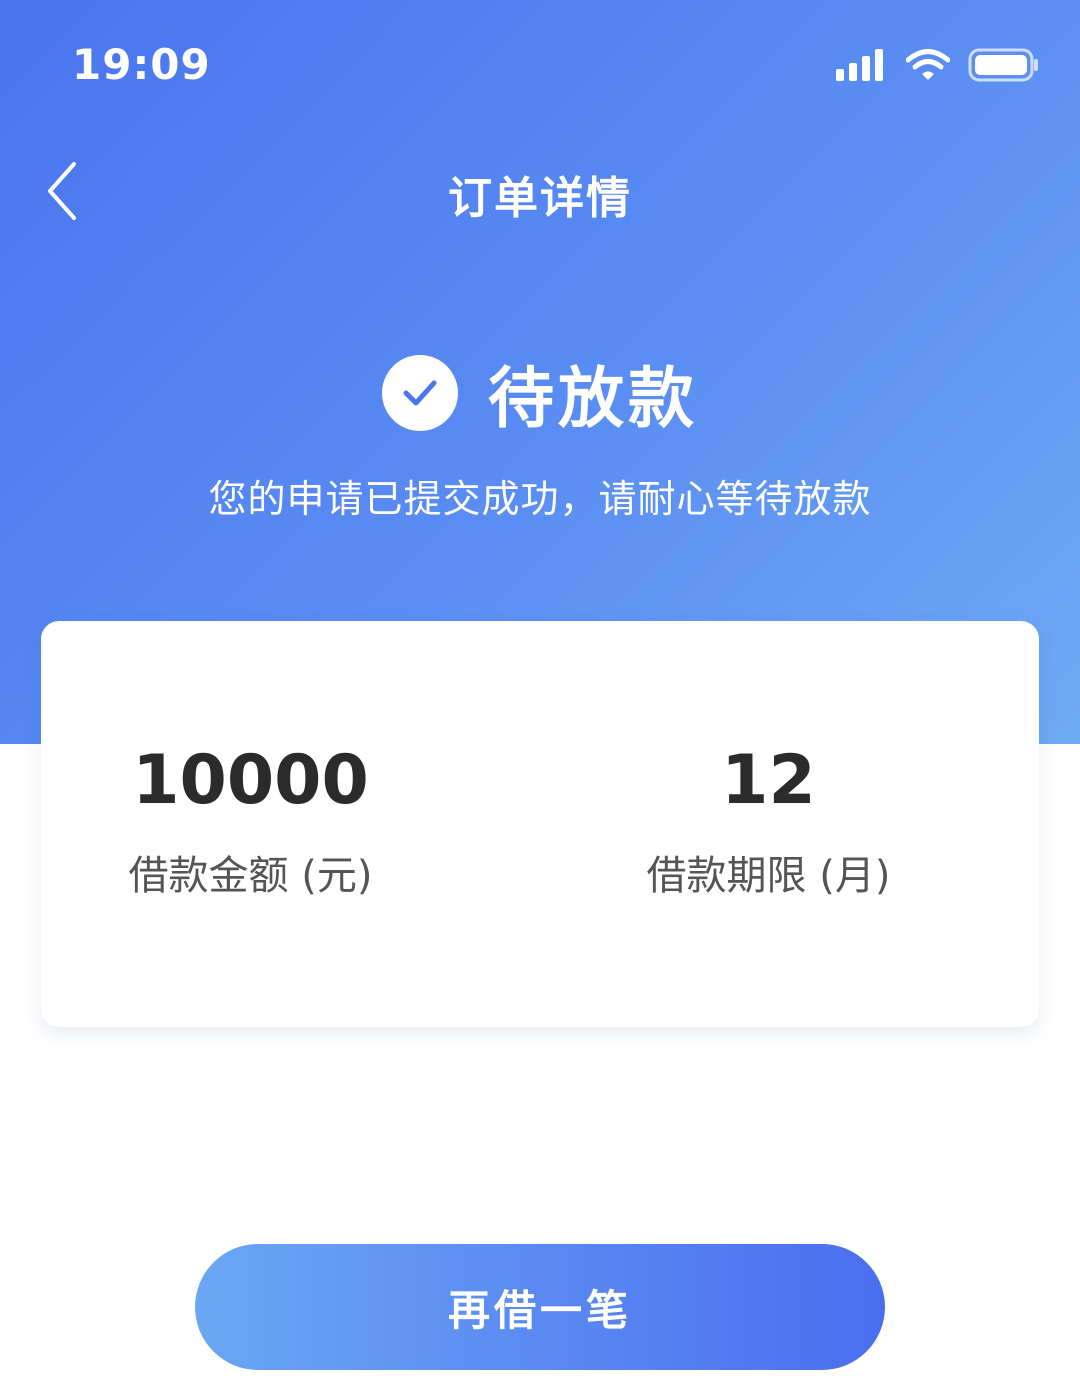  What do you see at coordinates (420, 393) in the screenshot?
I see `check-circle-icon` at bounding box center [420, 393].